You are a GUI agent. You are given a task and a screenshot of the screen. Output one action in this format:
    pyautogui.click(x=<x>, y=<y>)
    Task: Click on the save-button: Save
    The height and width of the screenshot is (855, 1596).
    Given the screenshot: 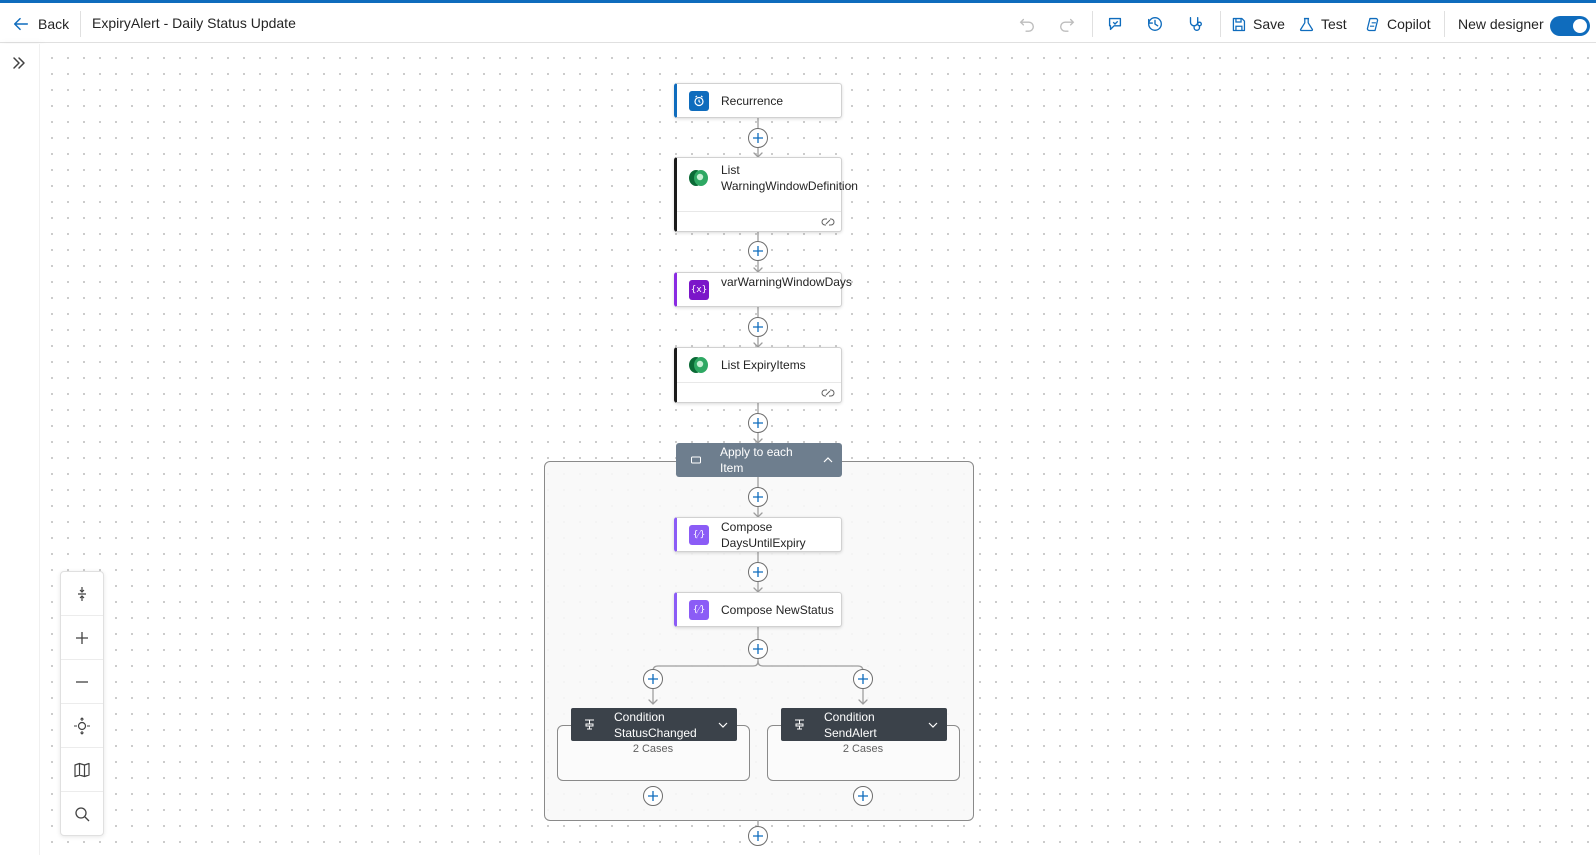 What is the action you would take?
    pyautogui.click(x=1257, y=24)
    